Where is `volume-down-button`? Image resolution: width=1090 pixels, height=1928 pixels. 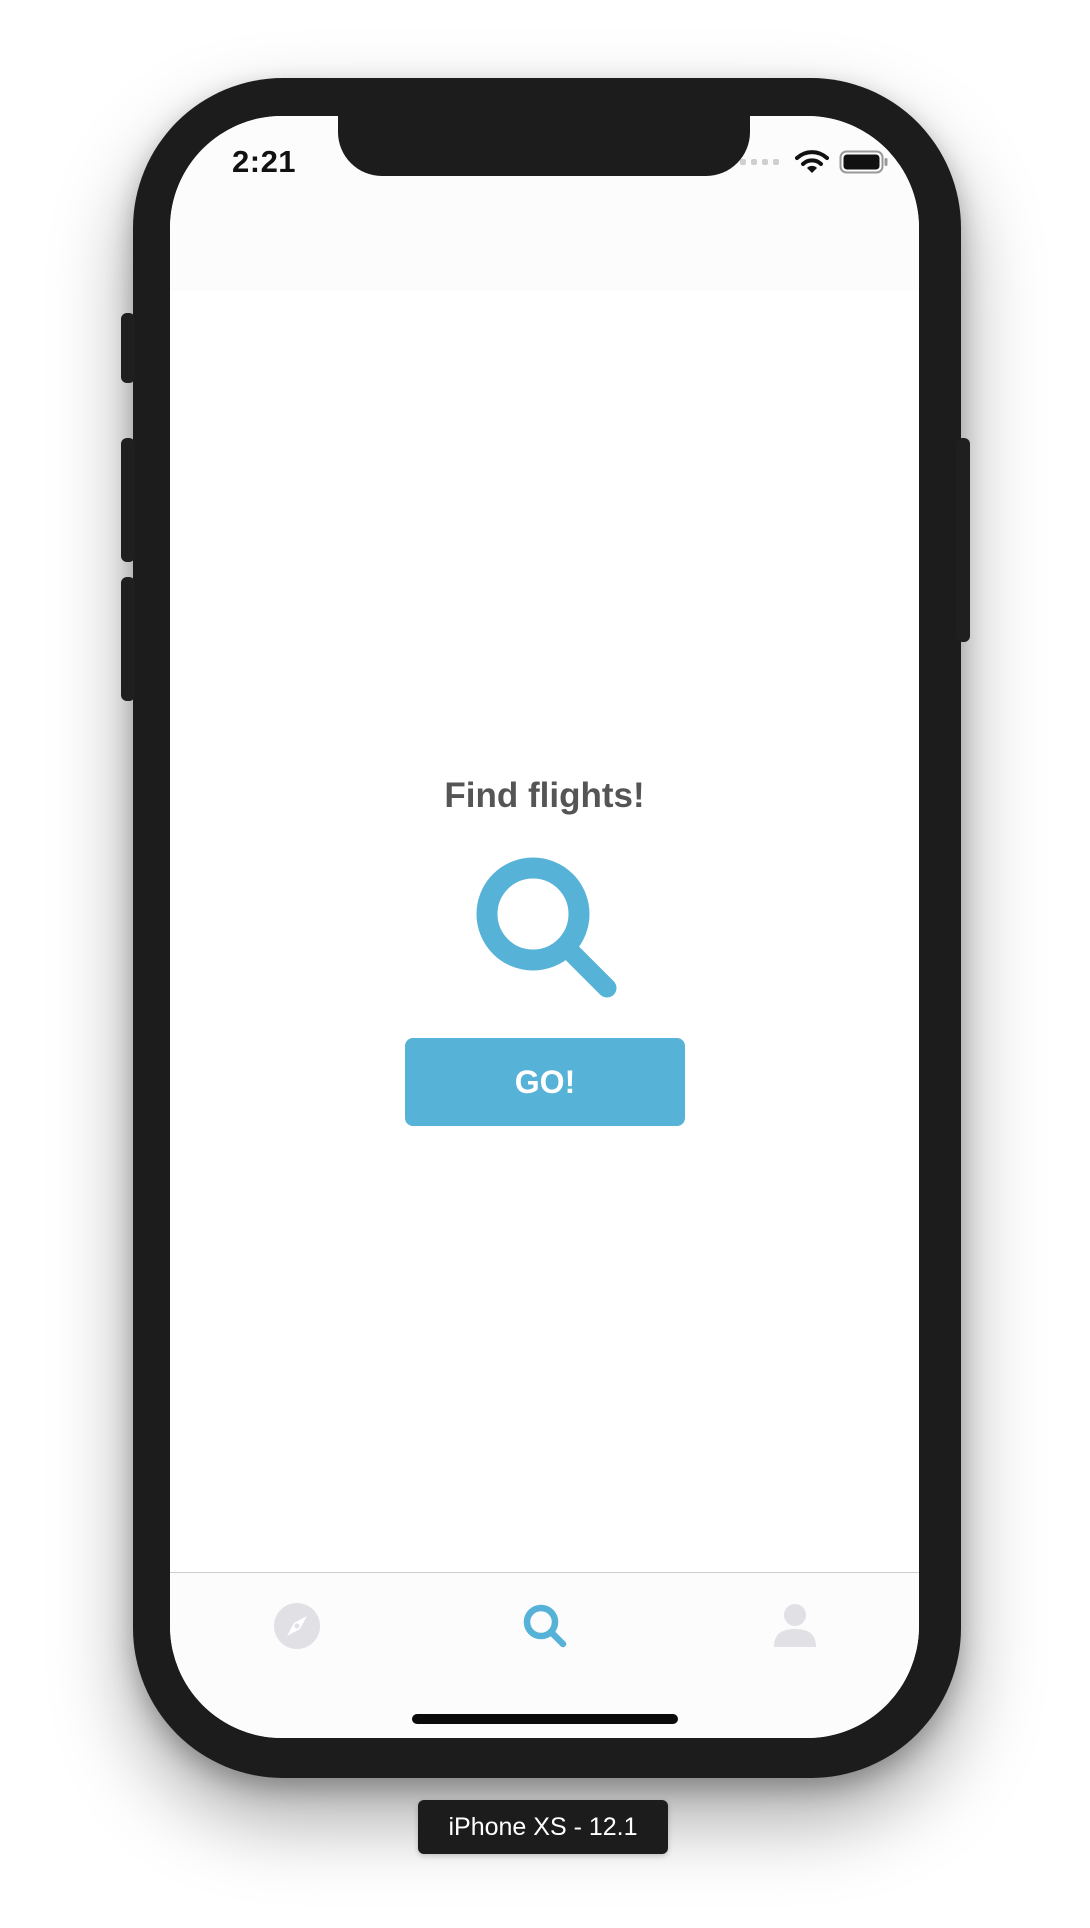 volume-down-button is located at coordinates (128, 639).